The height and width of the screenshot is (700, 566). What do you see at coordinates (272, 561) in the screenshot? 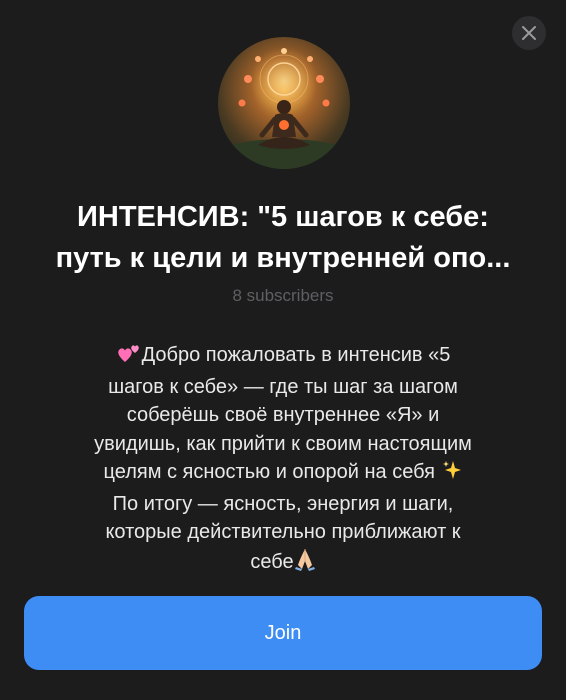
I see `description-line: себе` at bounding box center [272, 561].